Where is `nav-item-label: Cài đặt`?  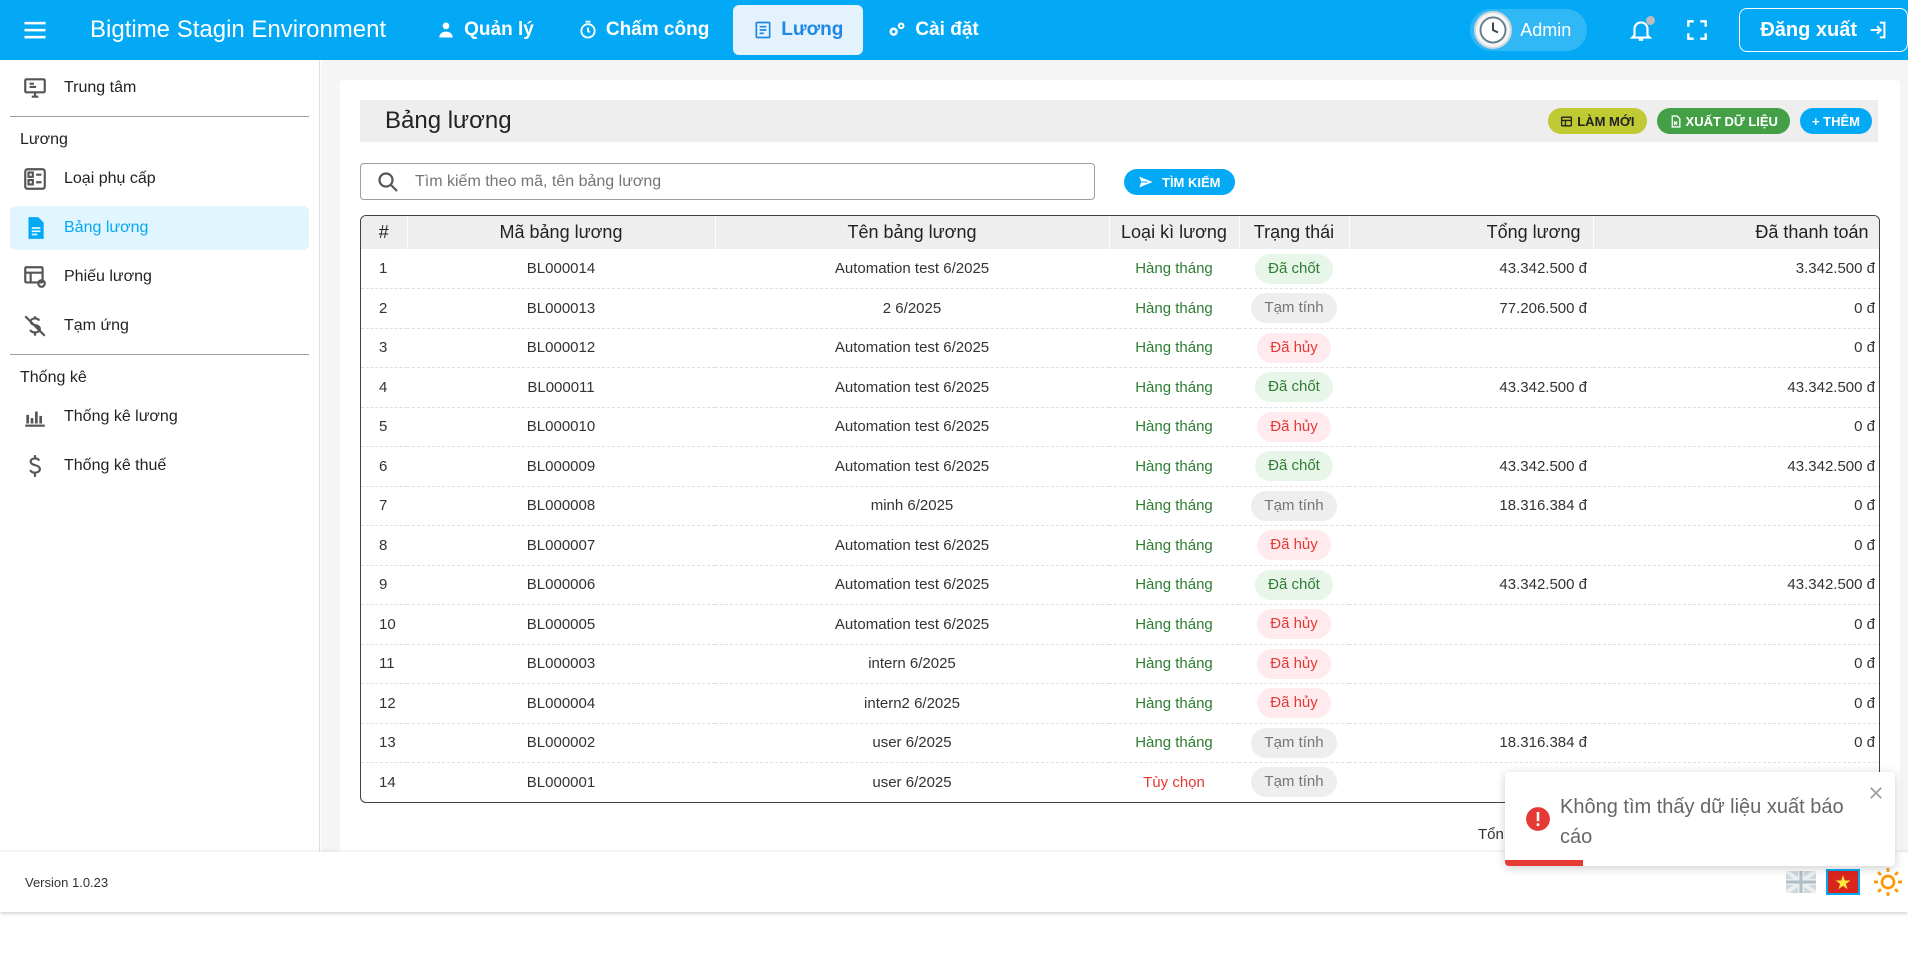 nav-item-label: Cài đặt is located at coordinates (947, 29).